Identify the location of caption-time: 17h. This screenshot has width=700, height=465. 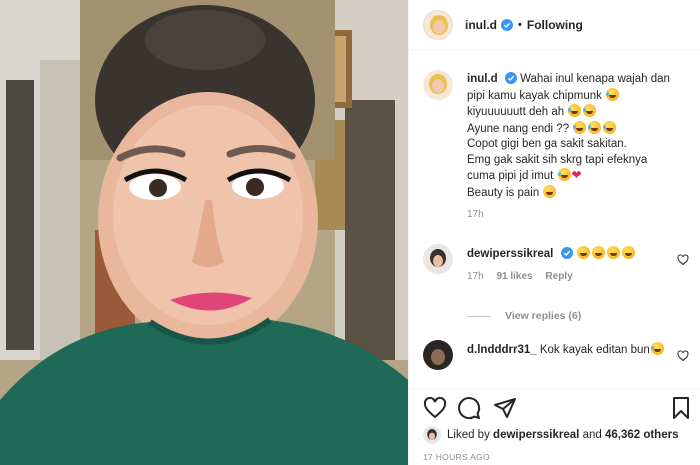
(572, 215).